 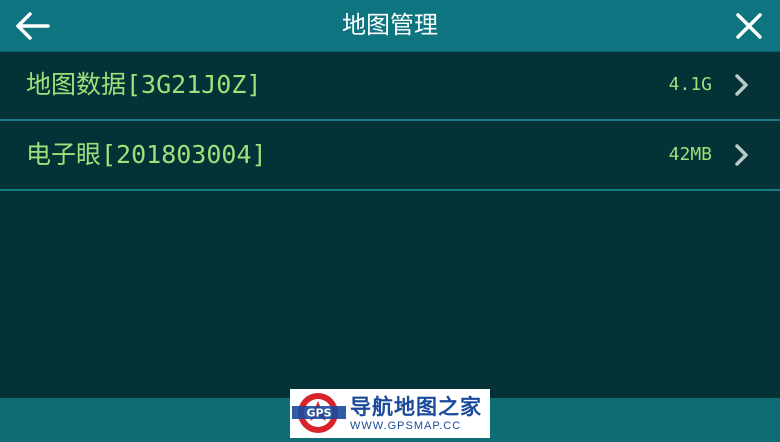 I want to click on title-bar: 地图管理, so click(x=390, y=26).